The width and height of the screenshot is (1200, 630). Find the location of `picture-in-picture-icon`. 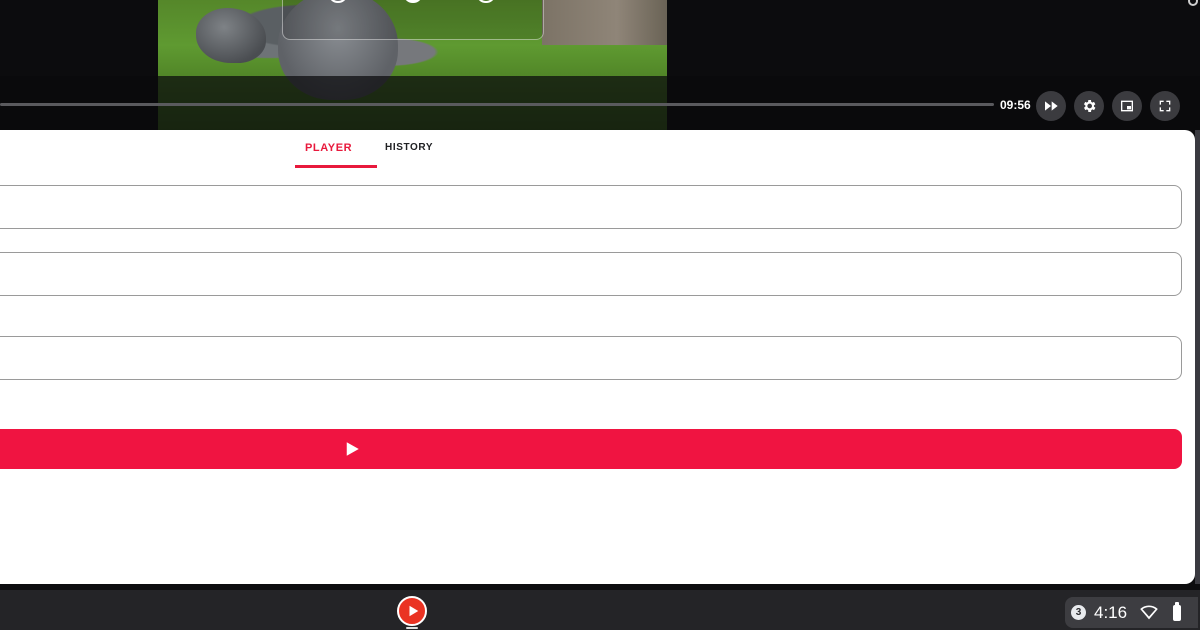

picture-in-picture-icon is located at coordinates (1127, 106).